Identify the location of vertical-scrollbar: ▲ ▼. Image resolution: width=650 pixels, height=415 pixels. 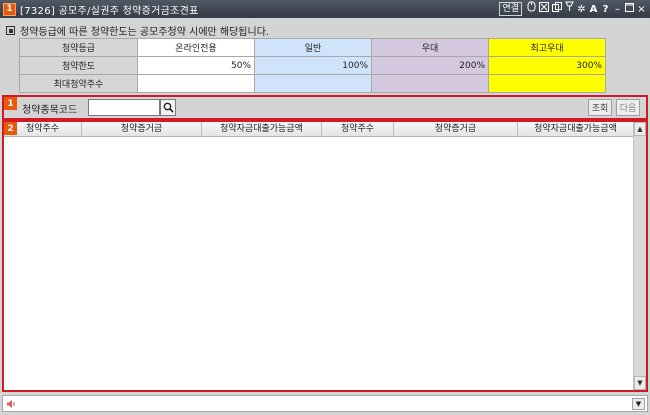
(639, 256).